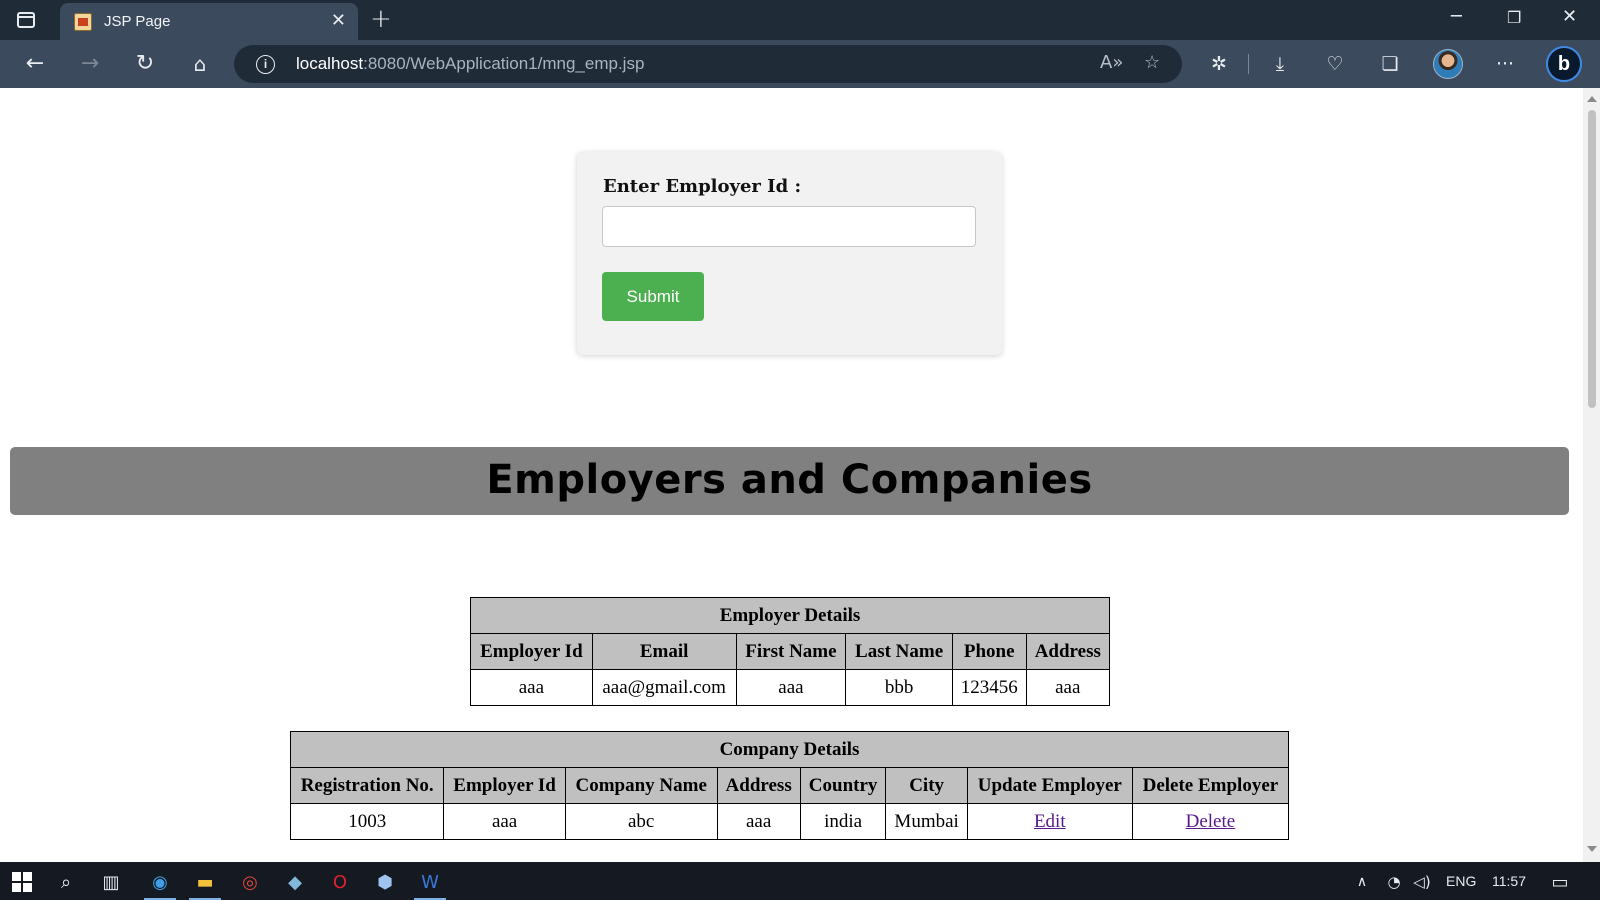 The height and width of the screenshot is (900, 1600). What do you see at coordinates (1390, 64) in the screenshot?
I see `collections-icon: ❏` at bounding box center [1390, 64].